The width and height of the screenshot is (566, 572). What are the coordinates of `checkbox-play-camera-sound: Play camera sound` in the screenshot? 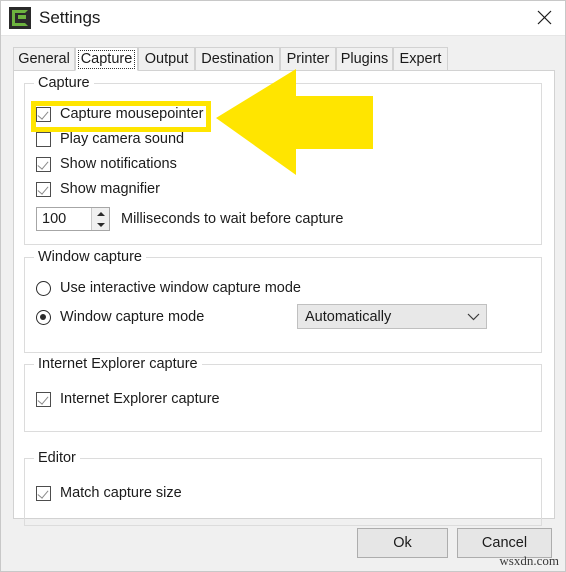 It's located at (110, 139).